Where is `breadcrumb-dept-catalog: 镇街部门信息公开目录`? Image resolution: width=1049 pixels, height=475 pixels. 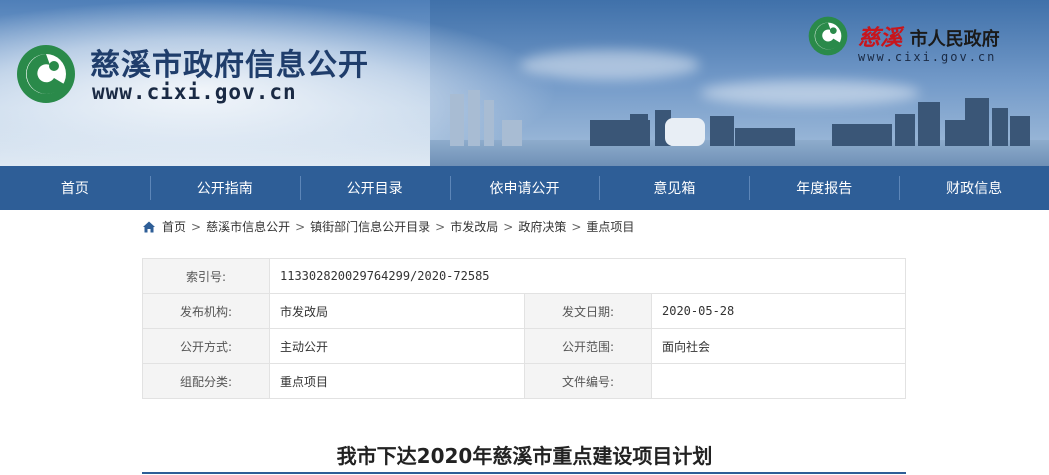
breadcrumb-dept-catalog: 镇街部门信息公开目录 is located at coordinates (370, 226).